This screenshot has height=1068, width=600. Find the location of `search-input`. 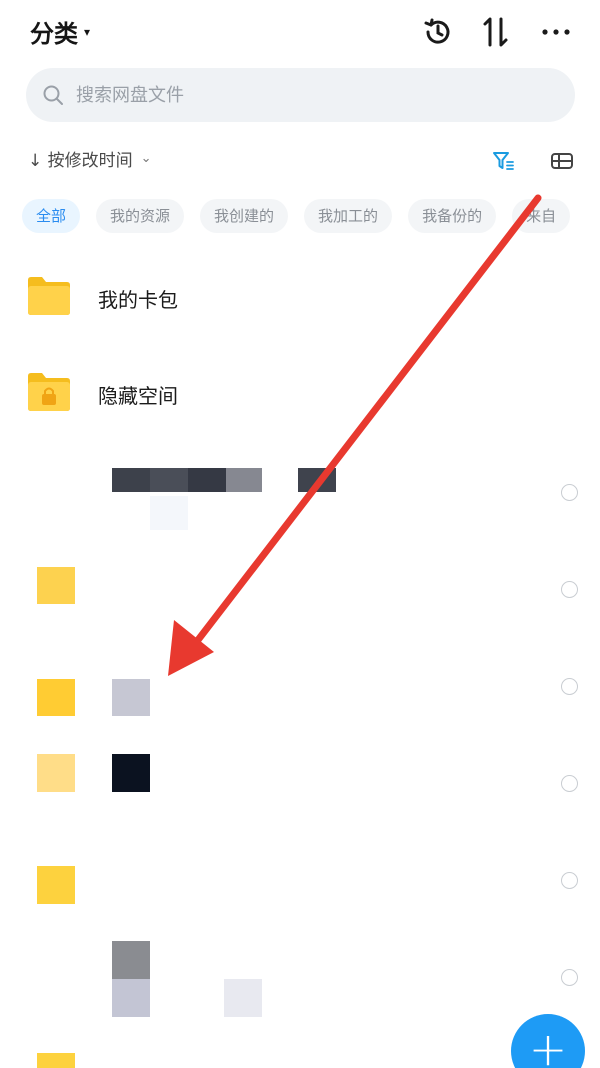

search-input is located at coordinates (296, 95).